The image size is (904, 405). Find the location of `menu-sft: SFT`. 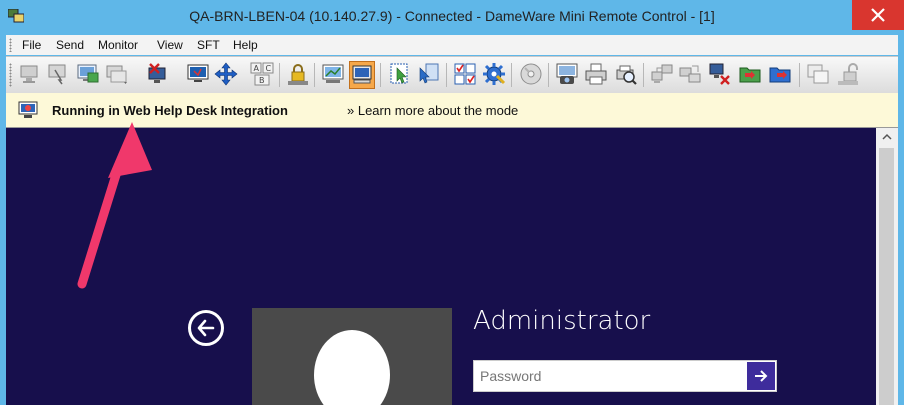

menu-sft: SFT is located at coordinates (208, 45).